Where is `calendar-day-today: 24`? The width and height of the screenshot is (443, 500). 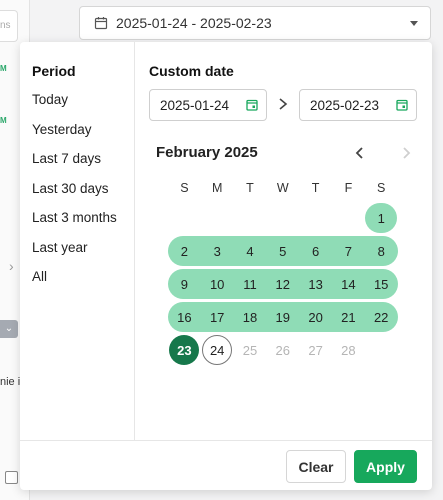
calendar-day-today: 24 is located at coordinates (217, 350).